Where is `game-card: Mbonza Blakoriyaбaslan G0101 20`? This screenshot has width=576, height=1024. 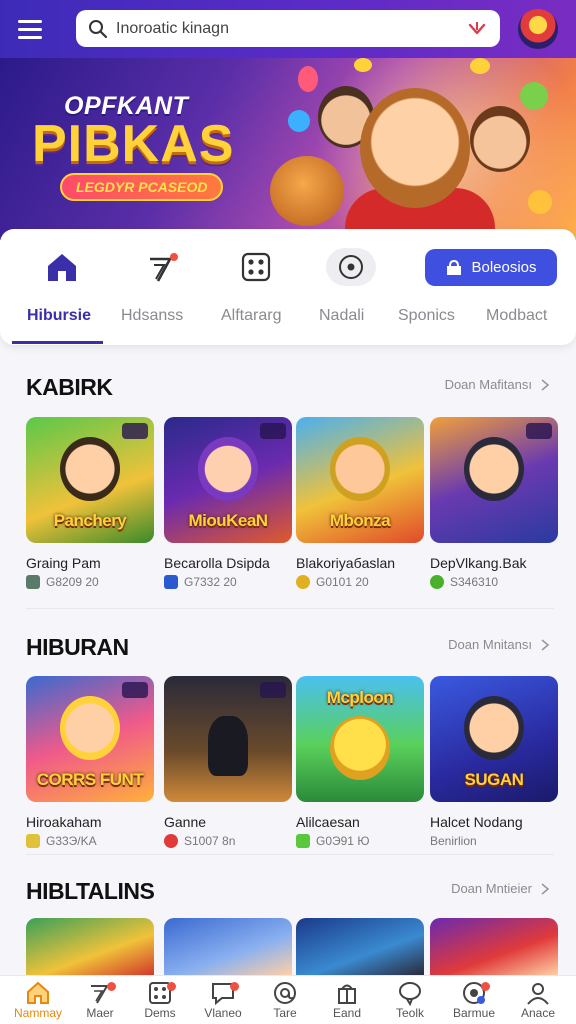
game-card: Mbonza Blakoriyaбaslan G0101 20 is located at coordinates (360, 503).